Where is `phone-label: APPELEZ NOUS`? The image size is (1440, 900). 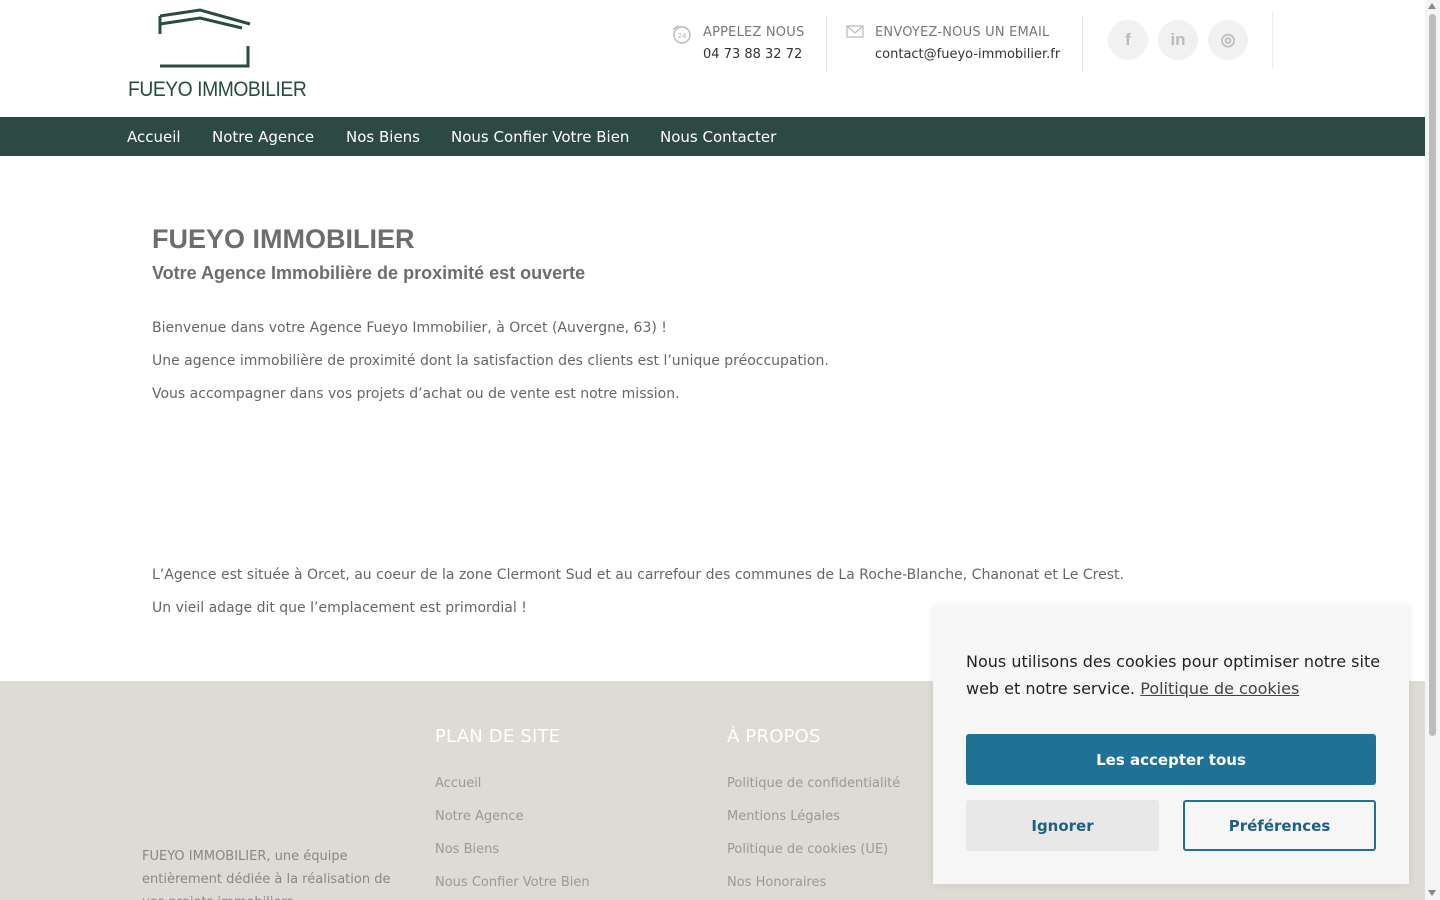
phone-label: APPELEZ NOUS is located at coordinates (754, 32).